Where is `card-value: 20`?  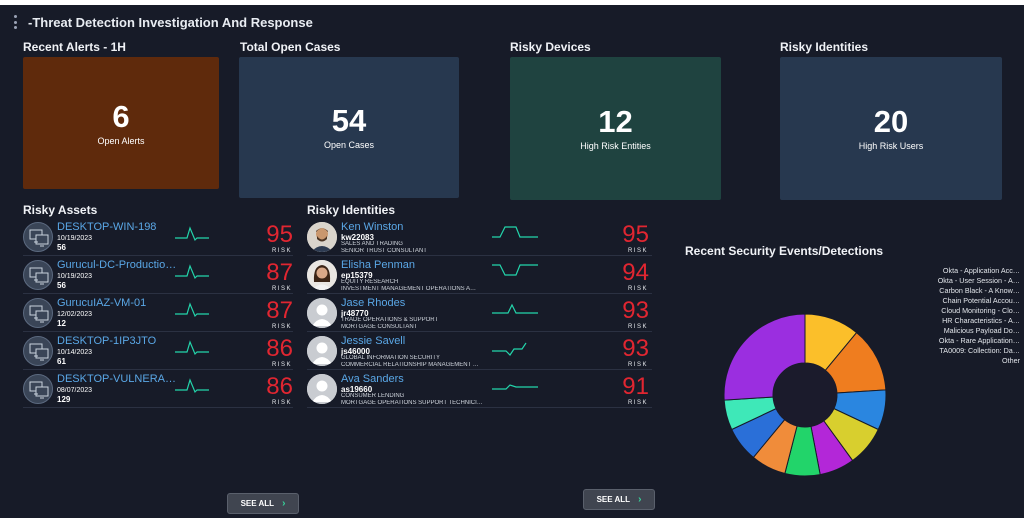 card-value: 20 is located at coordinates (891, 121).